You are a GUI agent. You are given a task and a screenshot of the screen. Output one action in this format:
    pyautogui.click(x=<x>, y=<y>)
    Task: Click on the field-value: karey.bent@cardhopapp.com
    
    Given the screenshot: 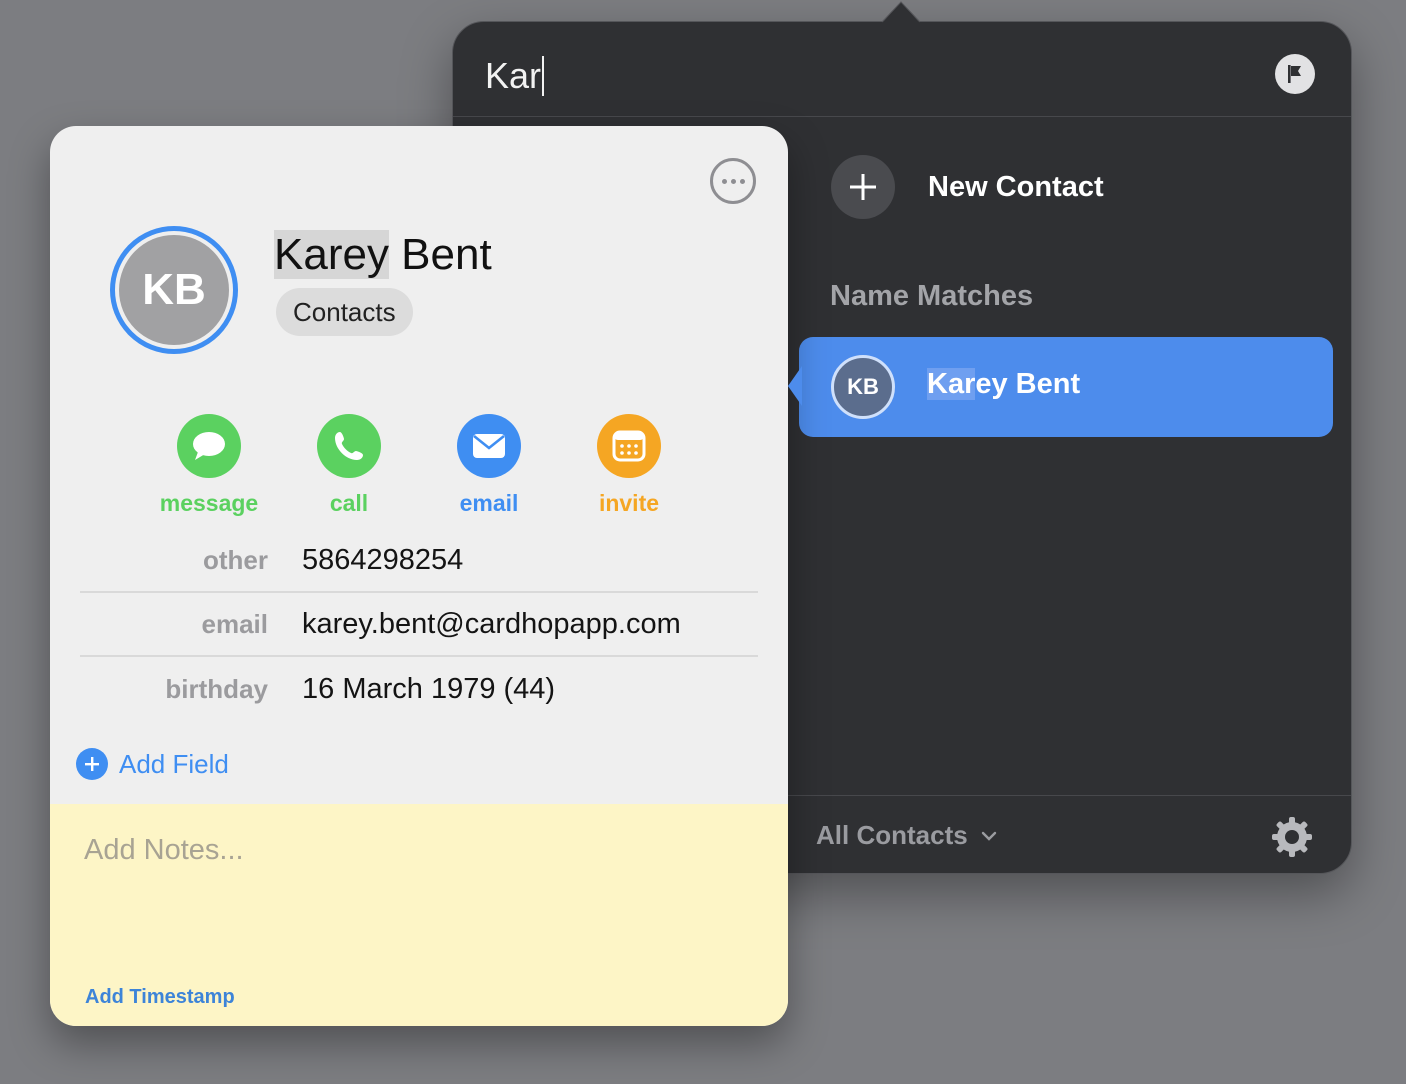 What is the action you would take?
    pyautogui.click(x=491, y=624)
    